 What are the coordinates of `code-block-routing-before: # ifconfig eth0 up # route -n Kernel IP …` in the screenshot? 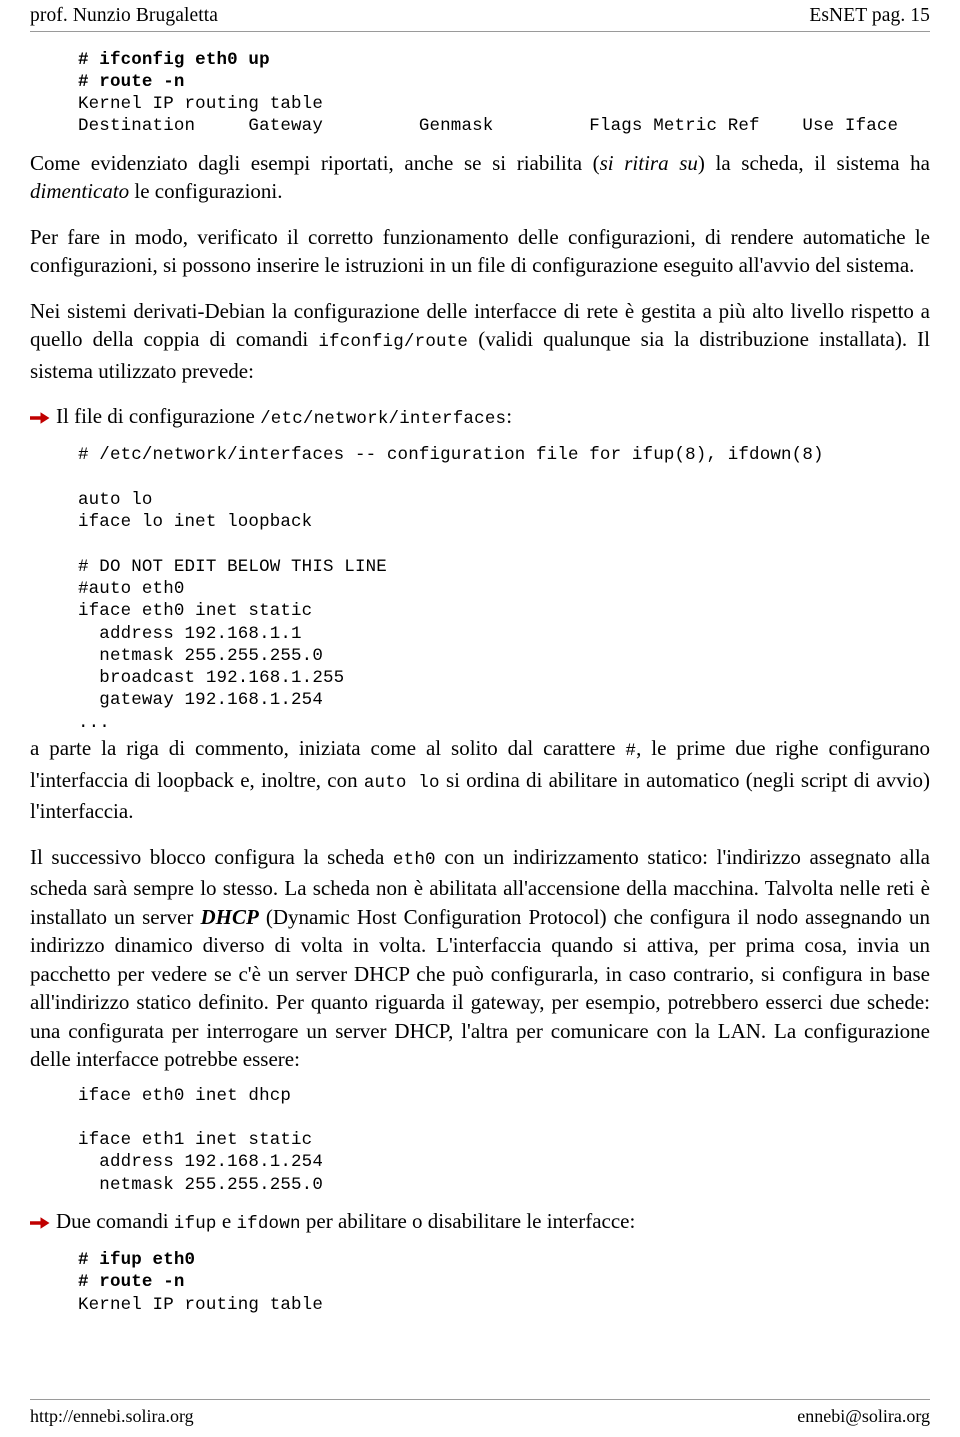 It's located at (480, 93).